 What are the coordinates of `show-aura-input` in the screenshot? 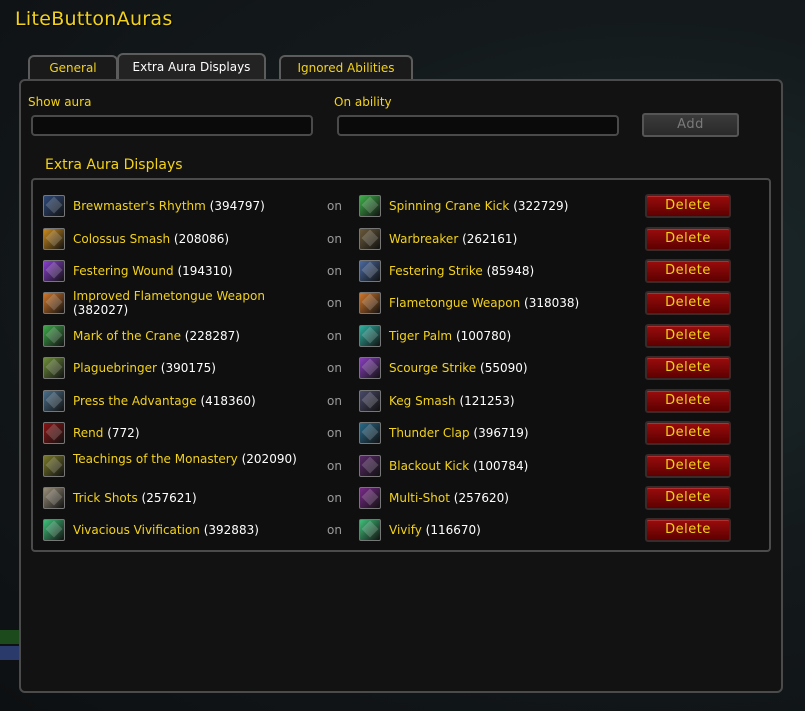 It's located at (172, 125).